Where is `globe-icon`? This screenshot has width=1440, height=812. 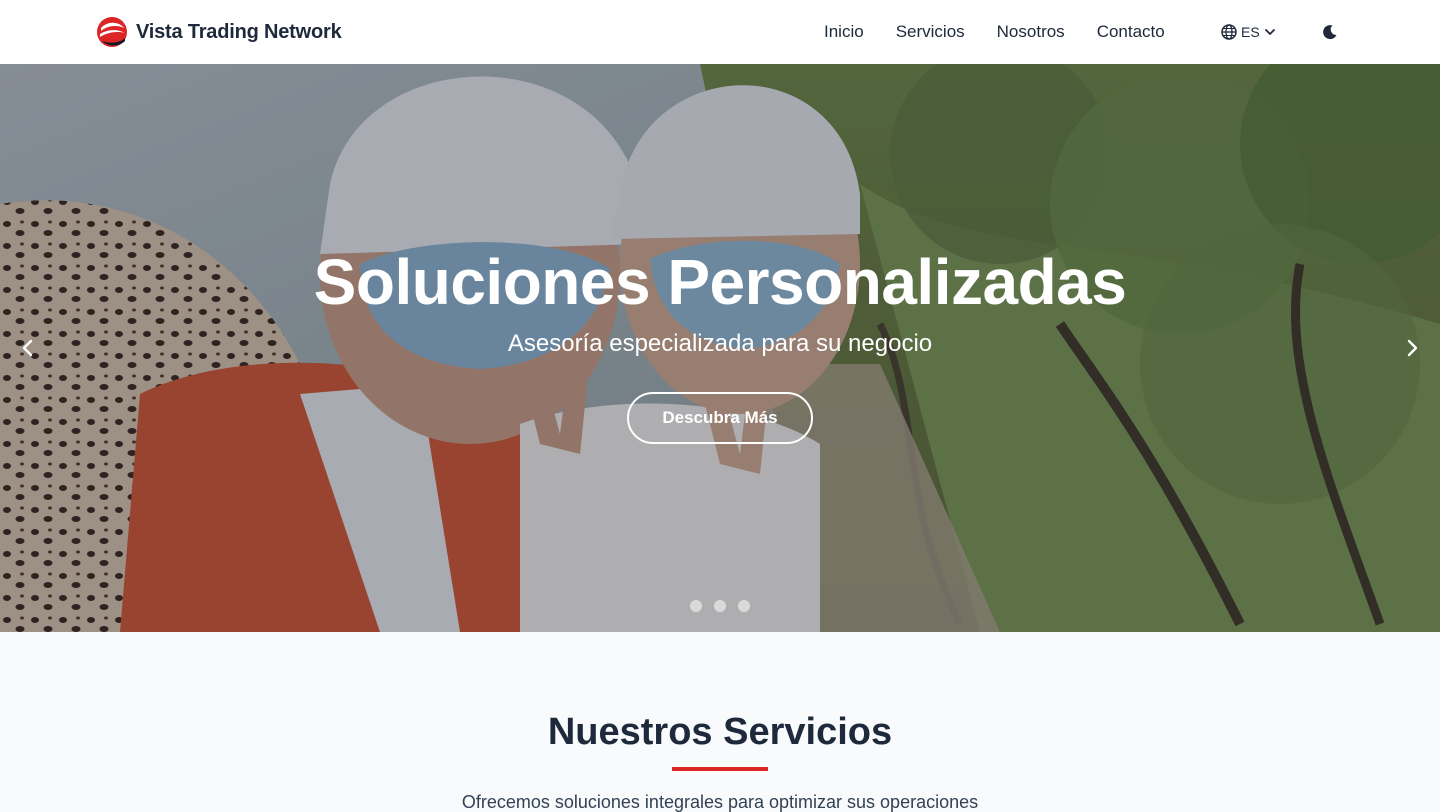
globe-icon is located at coordinates (1229, 32).